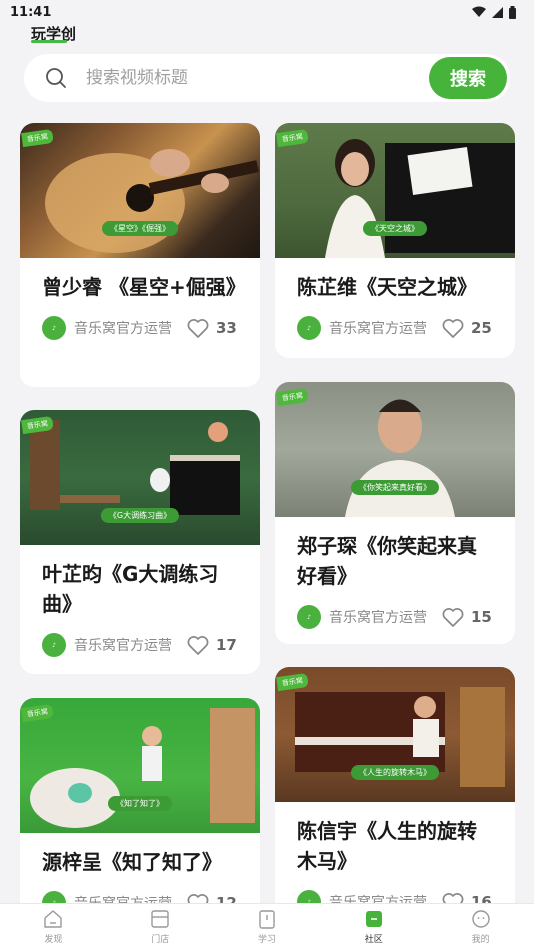 The width and height of the screenshot is (534, 949). I want to click on piano-girl-illustration, so click(420, 198).